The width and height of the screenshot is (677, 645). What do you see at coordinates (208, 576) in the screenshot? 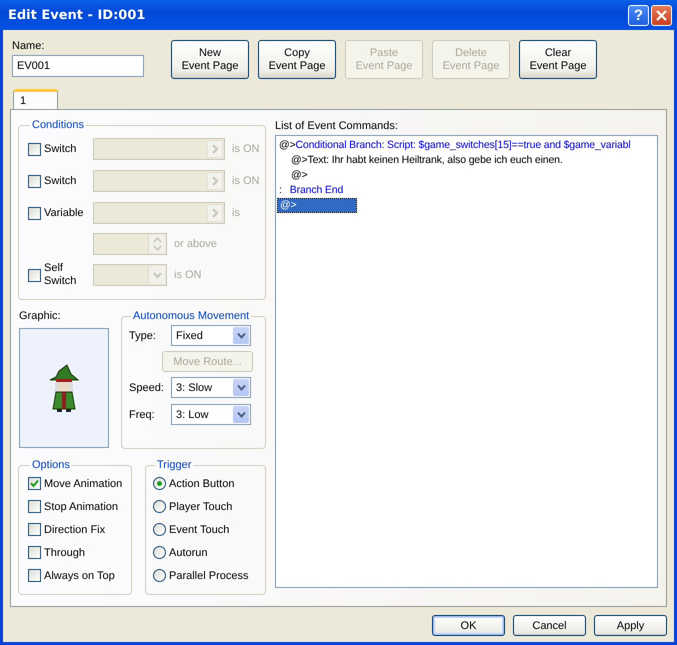
I see `radio-label: Parallel Process` at bounding box center [208, 576].